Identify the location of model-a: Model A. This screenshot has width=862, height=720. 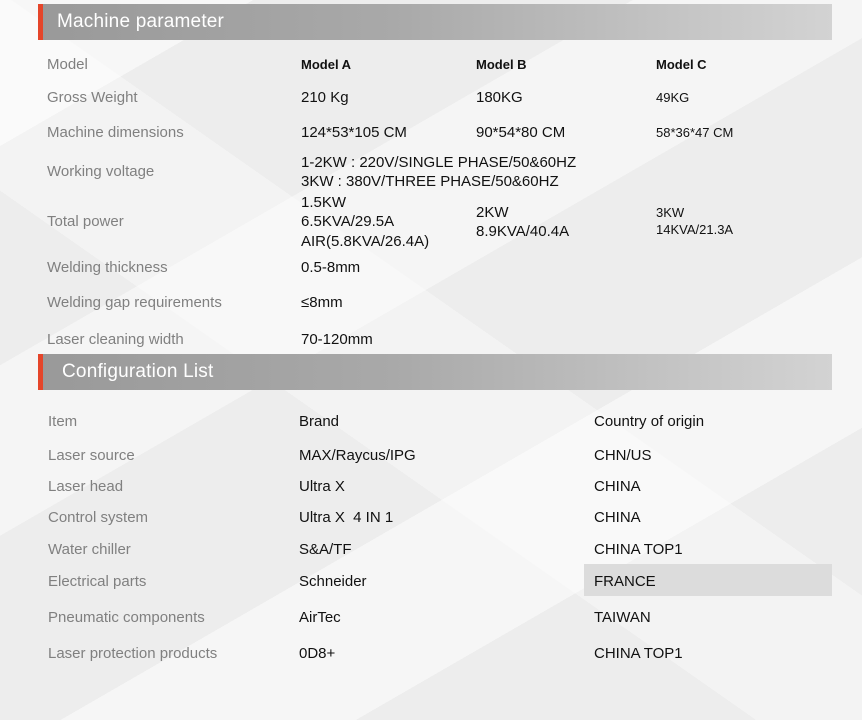
(326, 64).